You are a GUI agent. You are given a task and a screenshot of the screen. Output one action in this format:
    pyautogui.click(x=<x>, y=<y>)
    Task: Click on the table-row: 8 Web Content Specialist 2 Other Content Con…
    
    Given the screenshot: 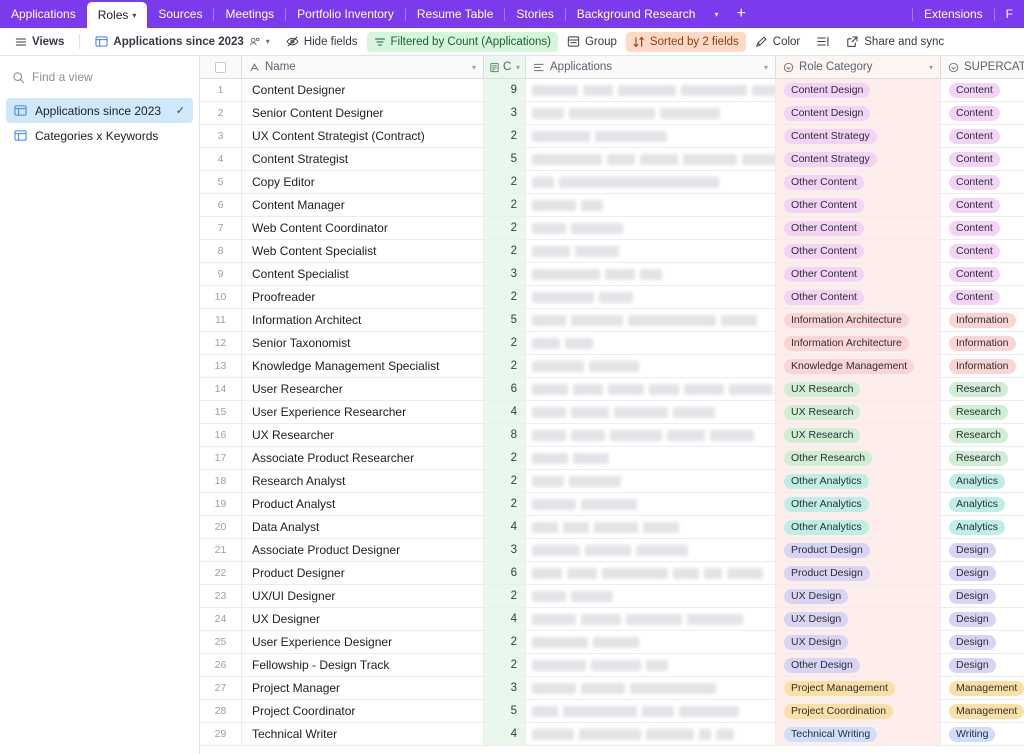 What is the action you would take?
    pyautogui.click(x=612, y=251)
    